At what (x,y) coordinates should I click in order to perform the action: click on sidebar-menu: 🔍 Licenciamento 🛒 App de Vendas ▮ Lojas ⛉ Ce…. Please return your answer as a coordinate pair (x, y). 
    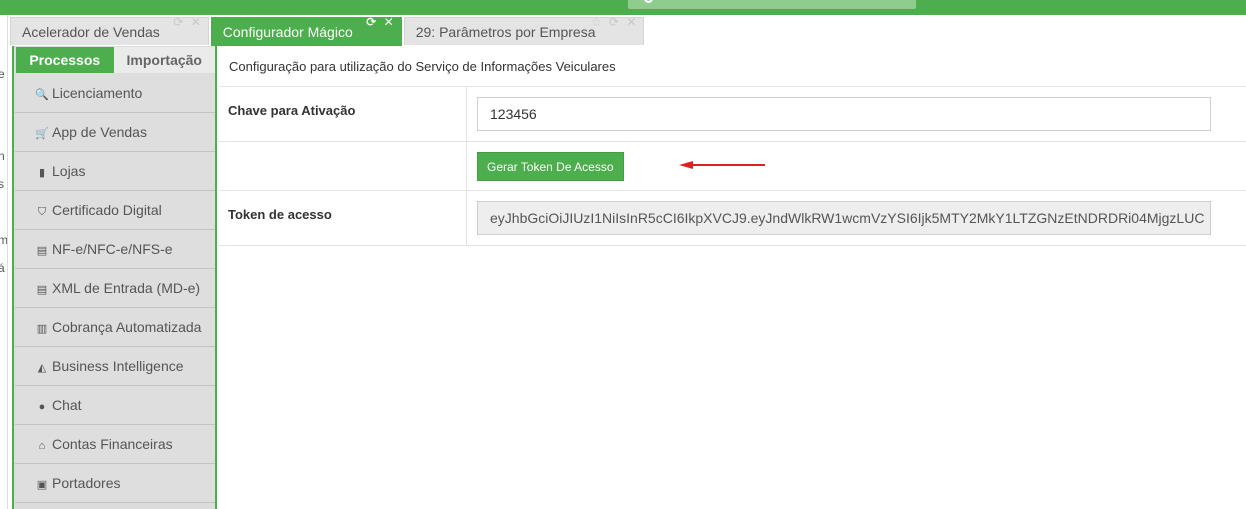
    Looking at the image, I should click on (115, 288).